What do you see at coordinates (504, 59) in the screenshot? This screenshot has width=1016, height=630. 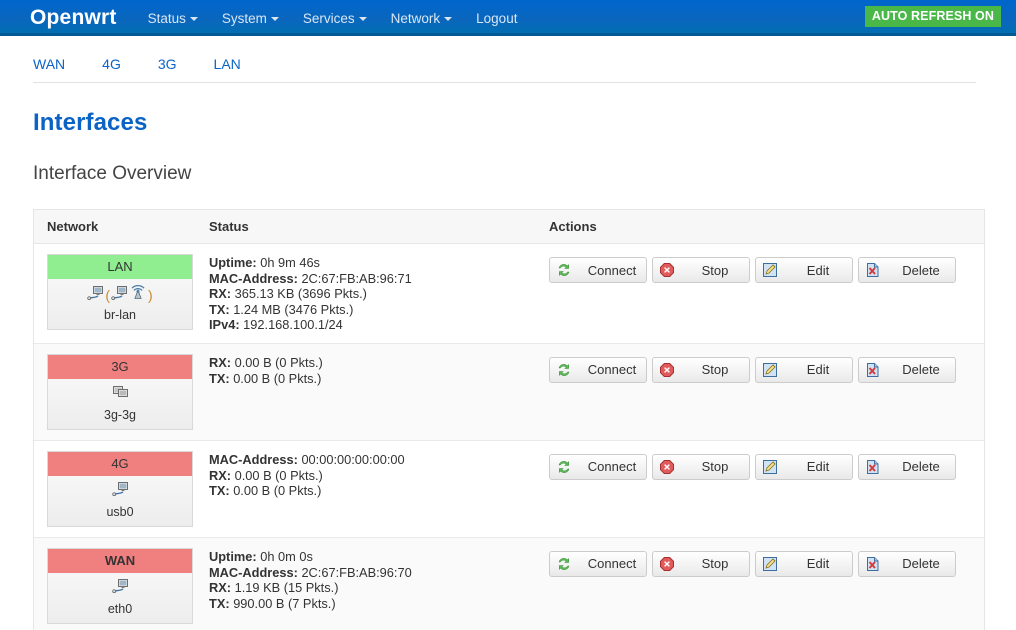 I see `interface-tab-strip: WAN 4G 3G LAN` at bounding box center [504, 59].